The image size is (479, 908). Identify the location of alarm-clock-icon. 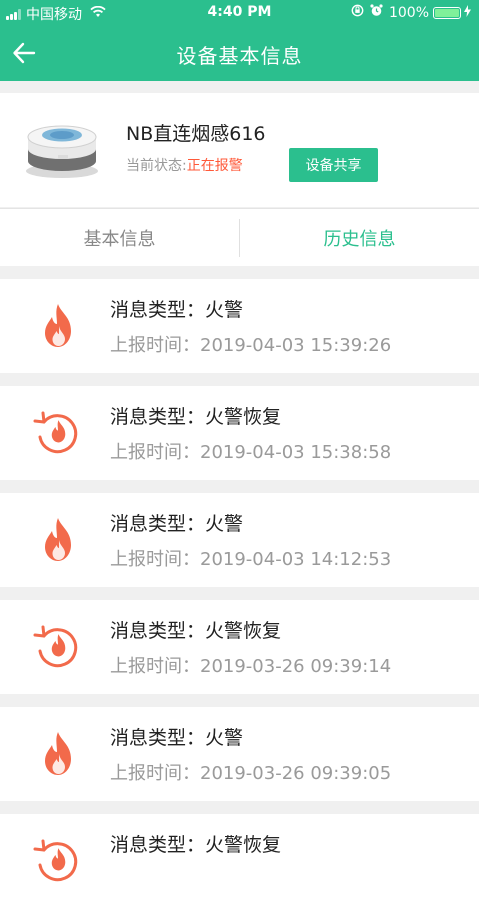
(376, 12).